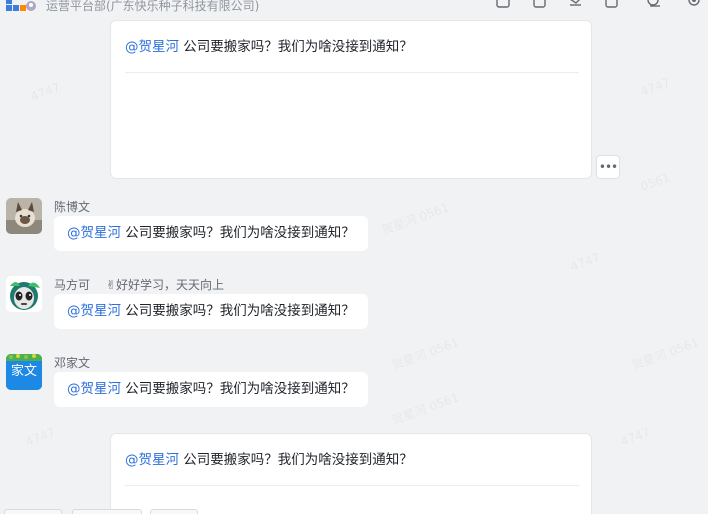  I want to click on avatar: 家文, so click(24, 372).